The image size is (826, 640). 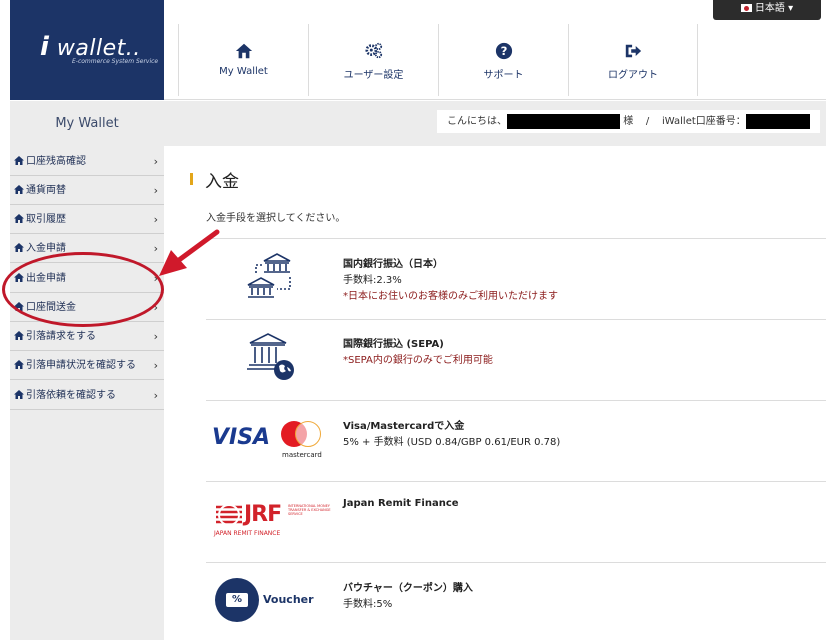 I want to click on bank-transfer-icon, so click(x=269, y=275).